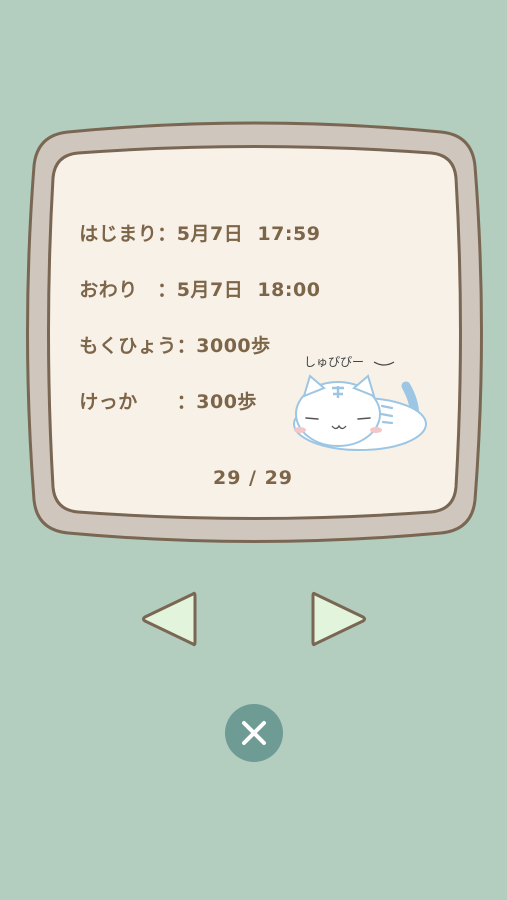 This screenshot has width=507, height=900. What do you see at coordinates (334, 362) in the screenshot?
I see `cat-caption: しゅぴぴー` at bounding box center [334, 362].